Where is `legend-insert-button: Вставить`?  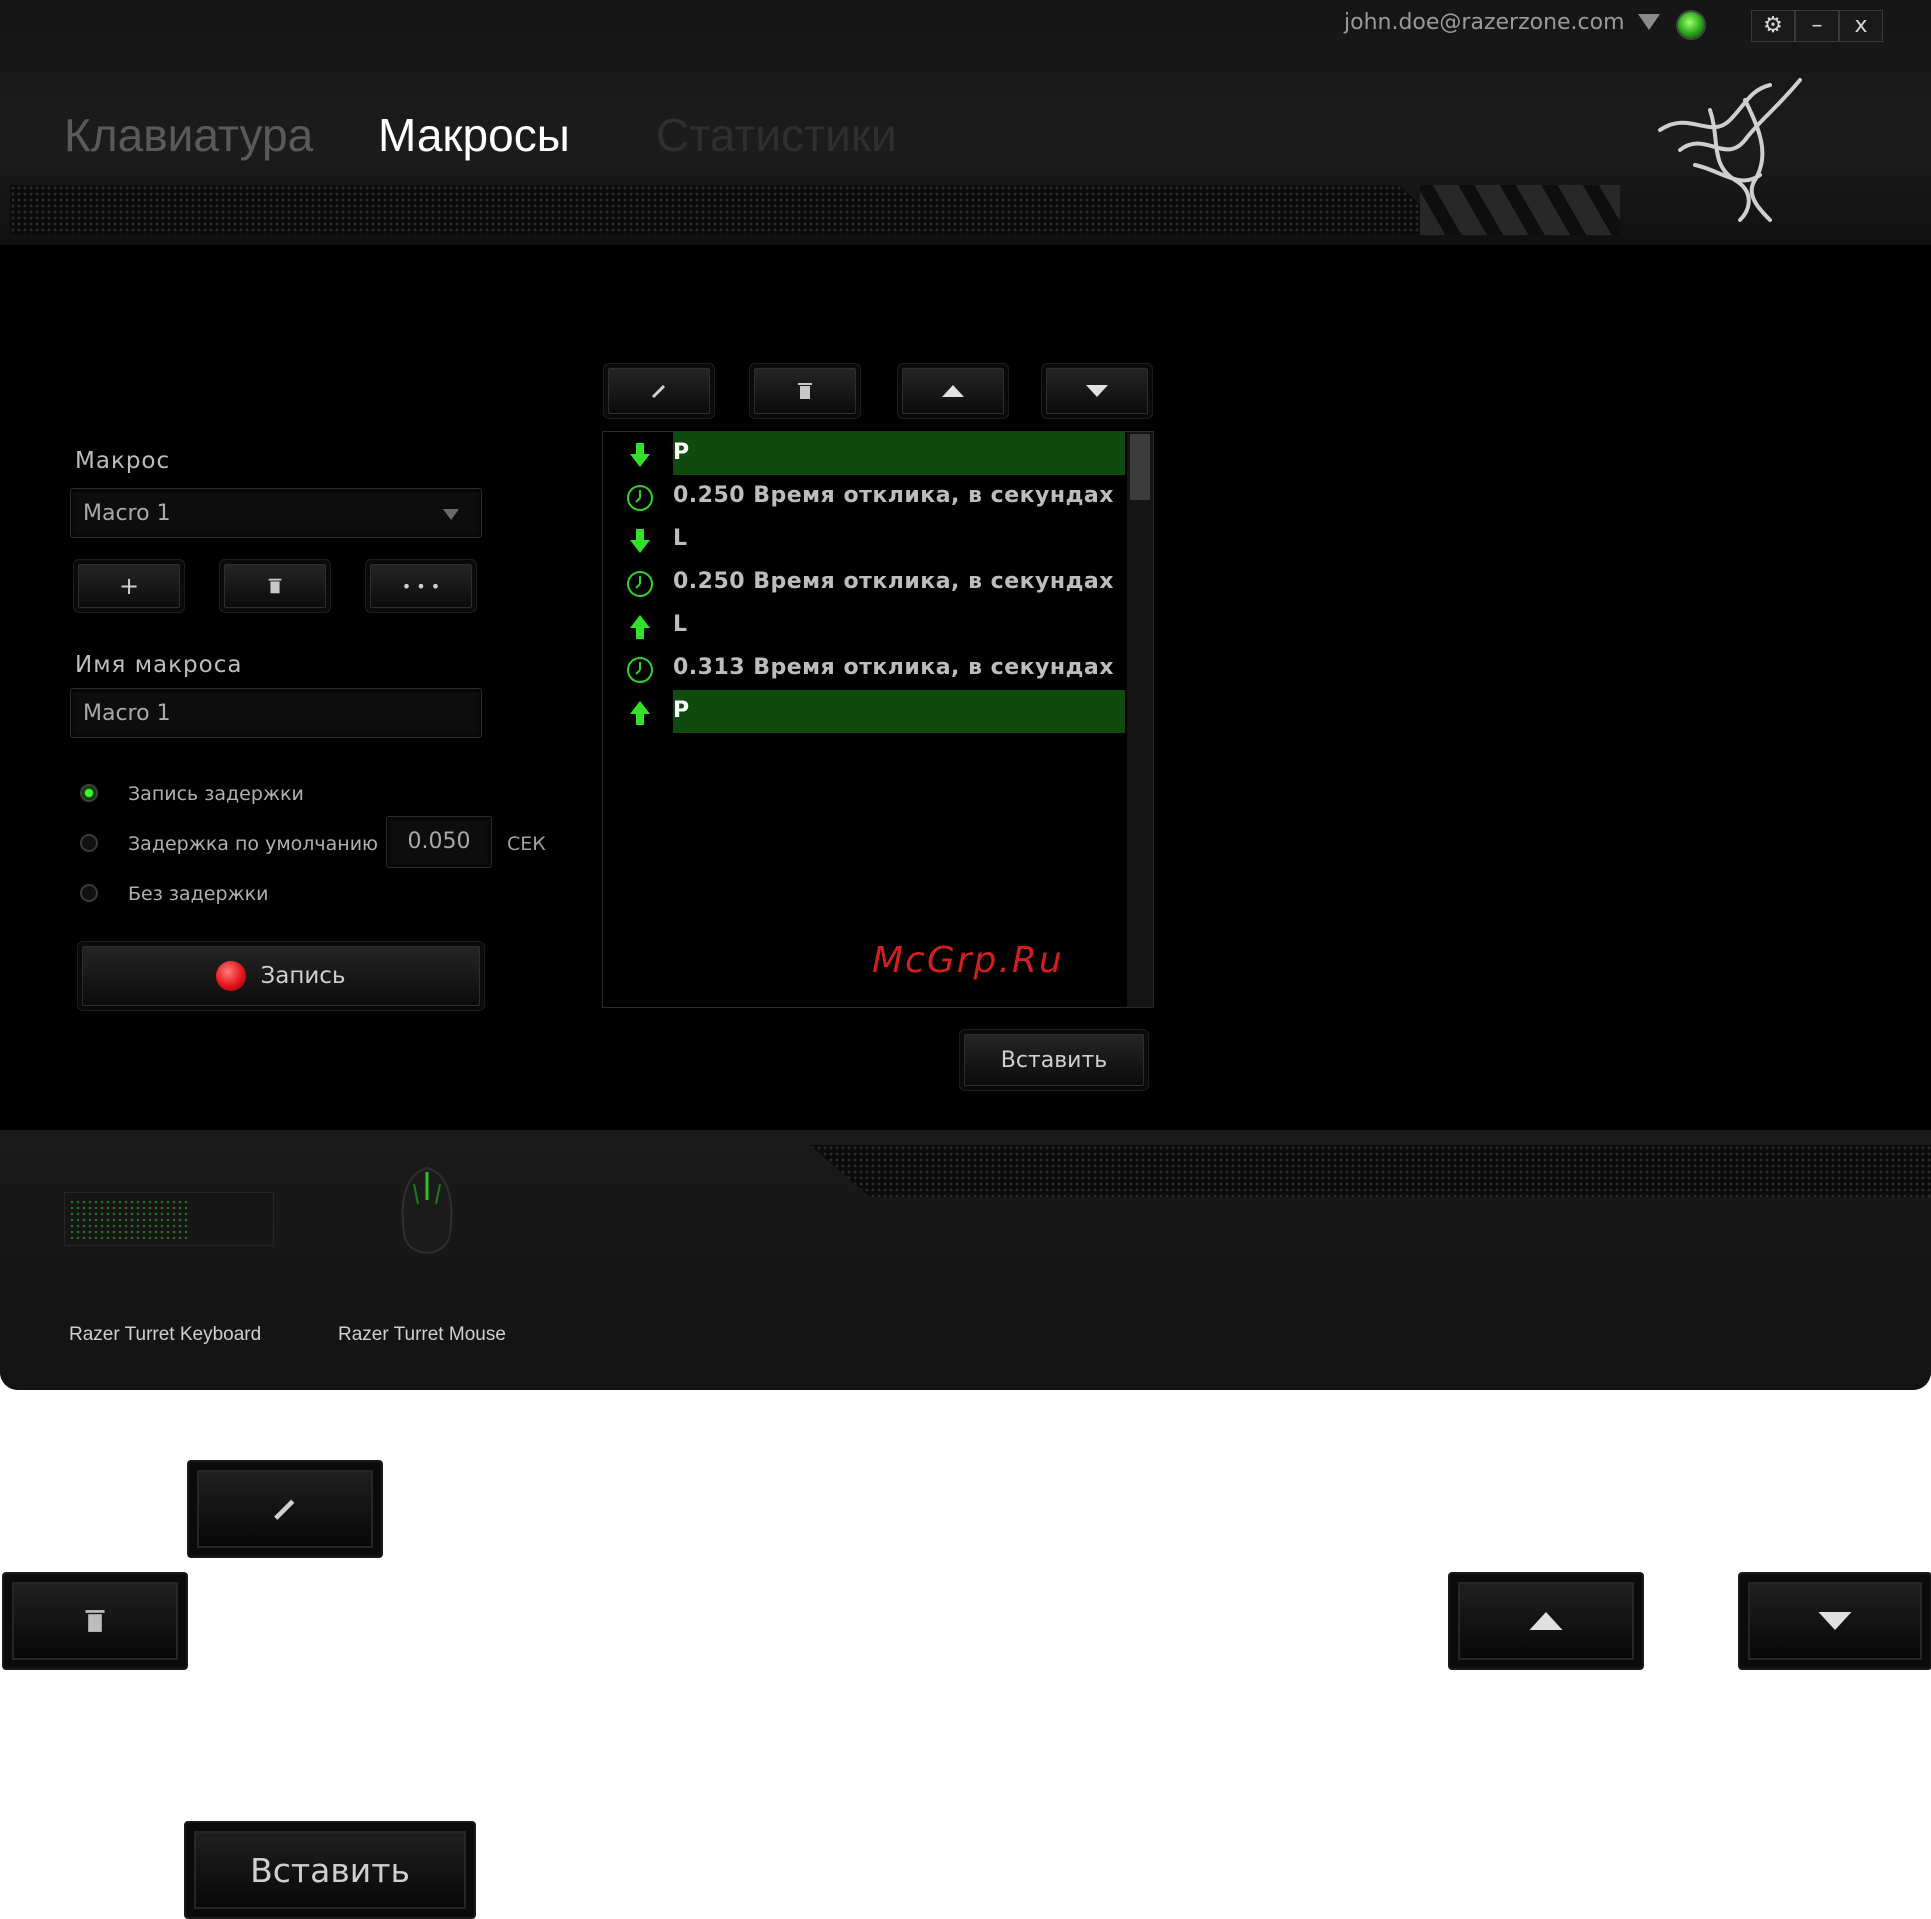 legend-insert-button: Вставить is located at coordinates (330, 1870).